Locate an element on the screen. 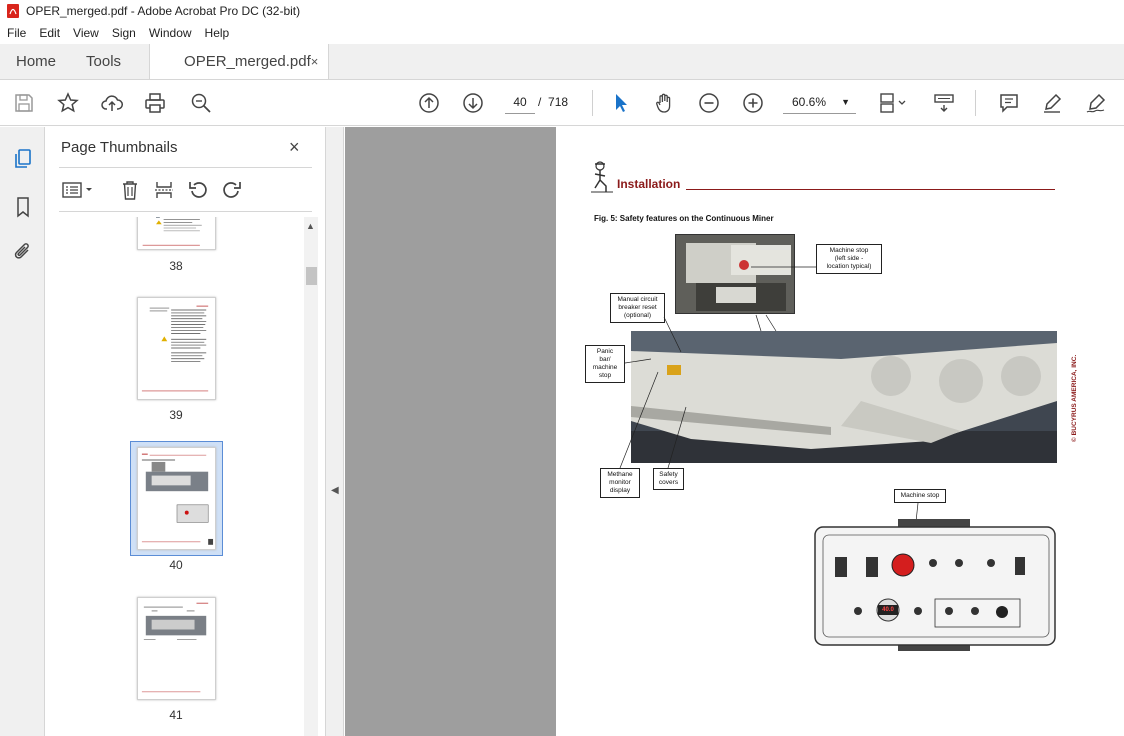  panel-title: Page Thumbnails is located at coordinates (119, 147).